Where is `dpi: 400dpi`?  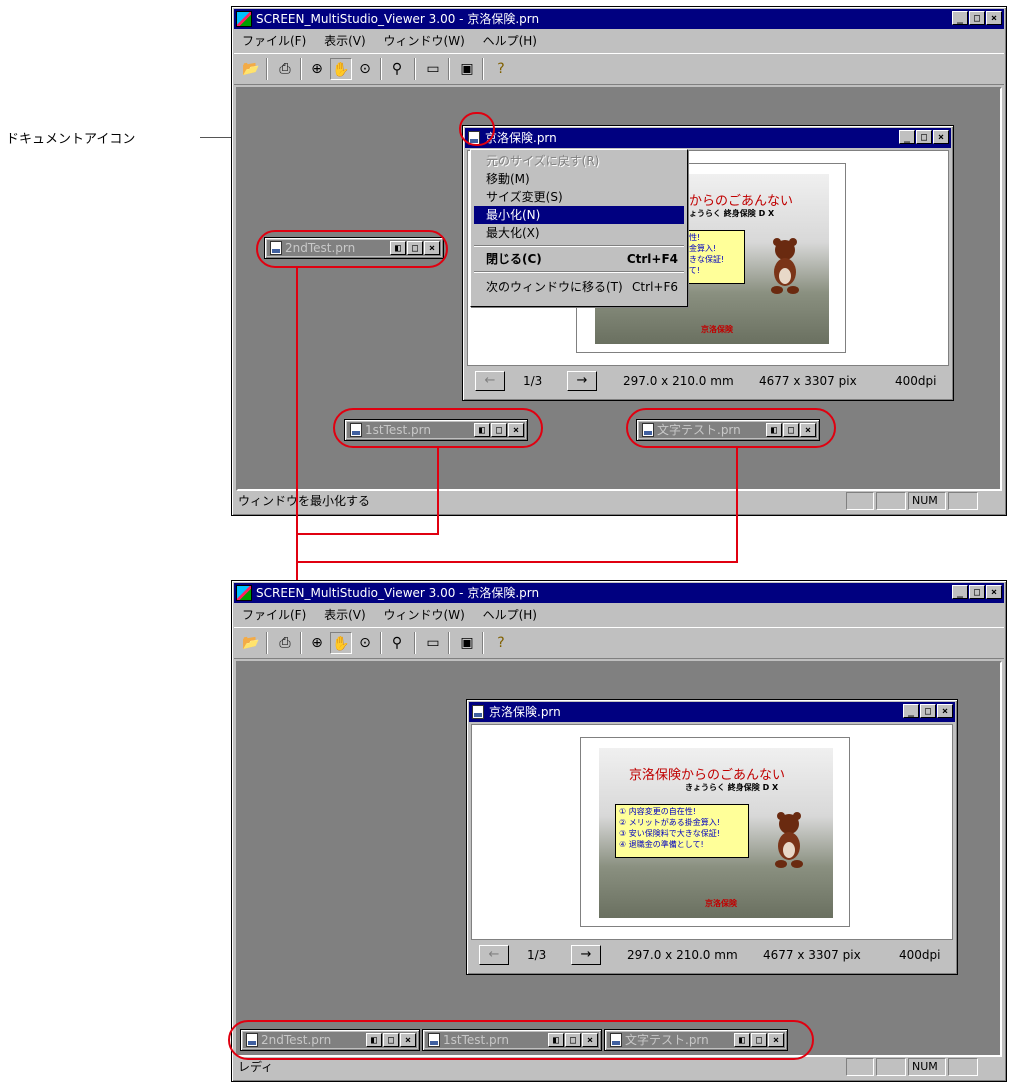
dpi: 400dpi is located at coordinates (920, 955).